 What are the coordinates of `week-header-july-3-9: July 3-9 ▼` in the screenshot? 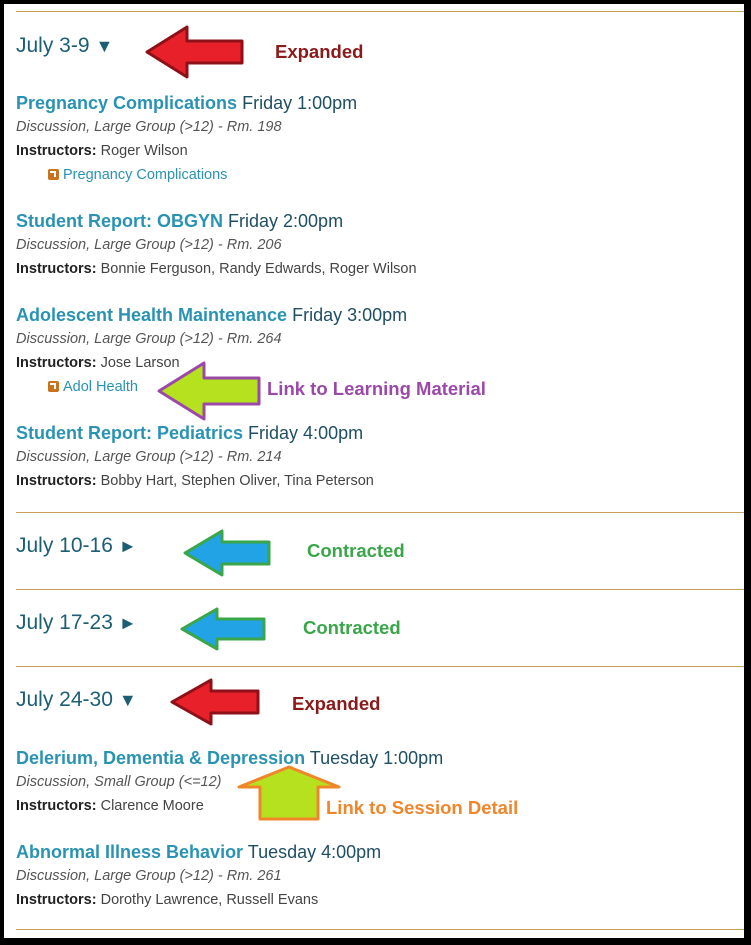 It's located at (64, 46).